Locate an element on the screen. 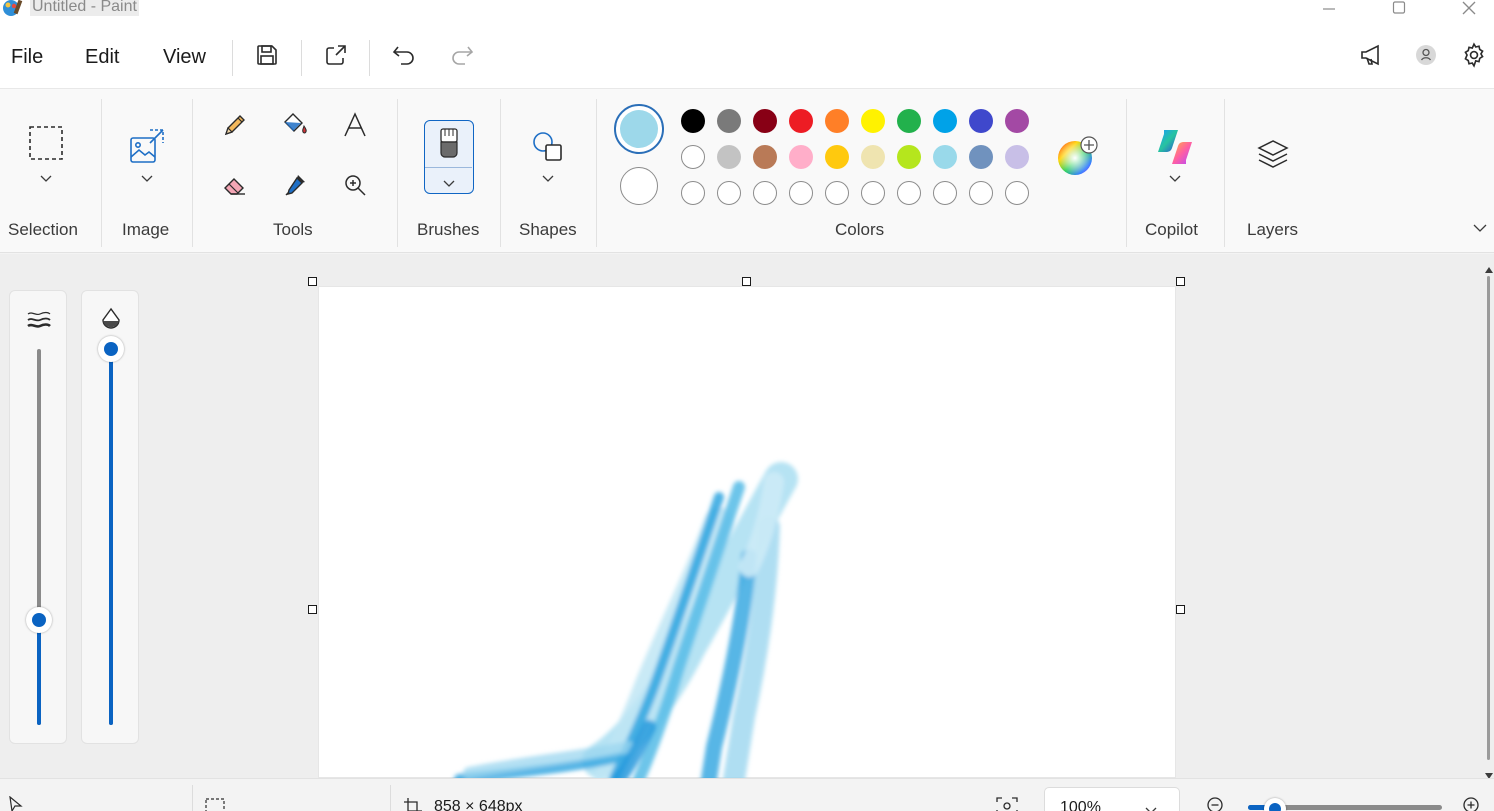  secondary-color-button is located at coordinates (639, 186).